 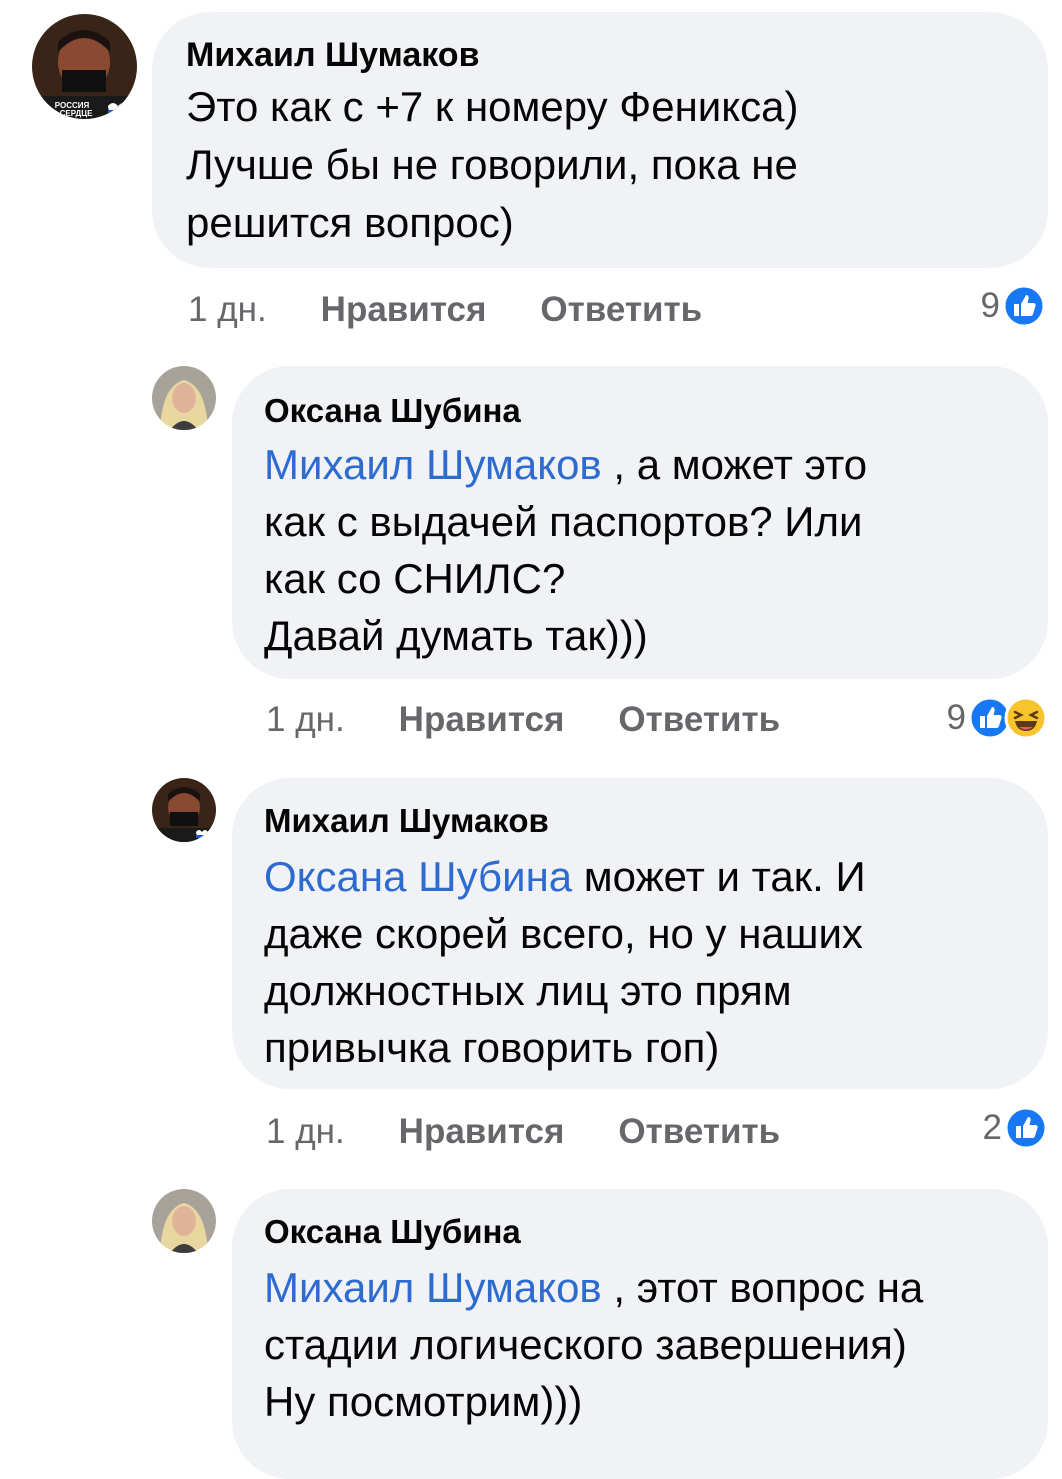 What do you see at coordinates (992, 1127) in the screenshot?
I see `reactions-count: 2` at bounding box center [992, 1127].